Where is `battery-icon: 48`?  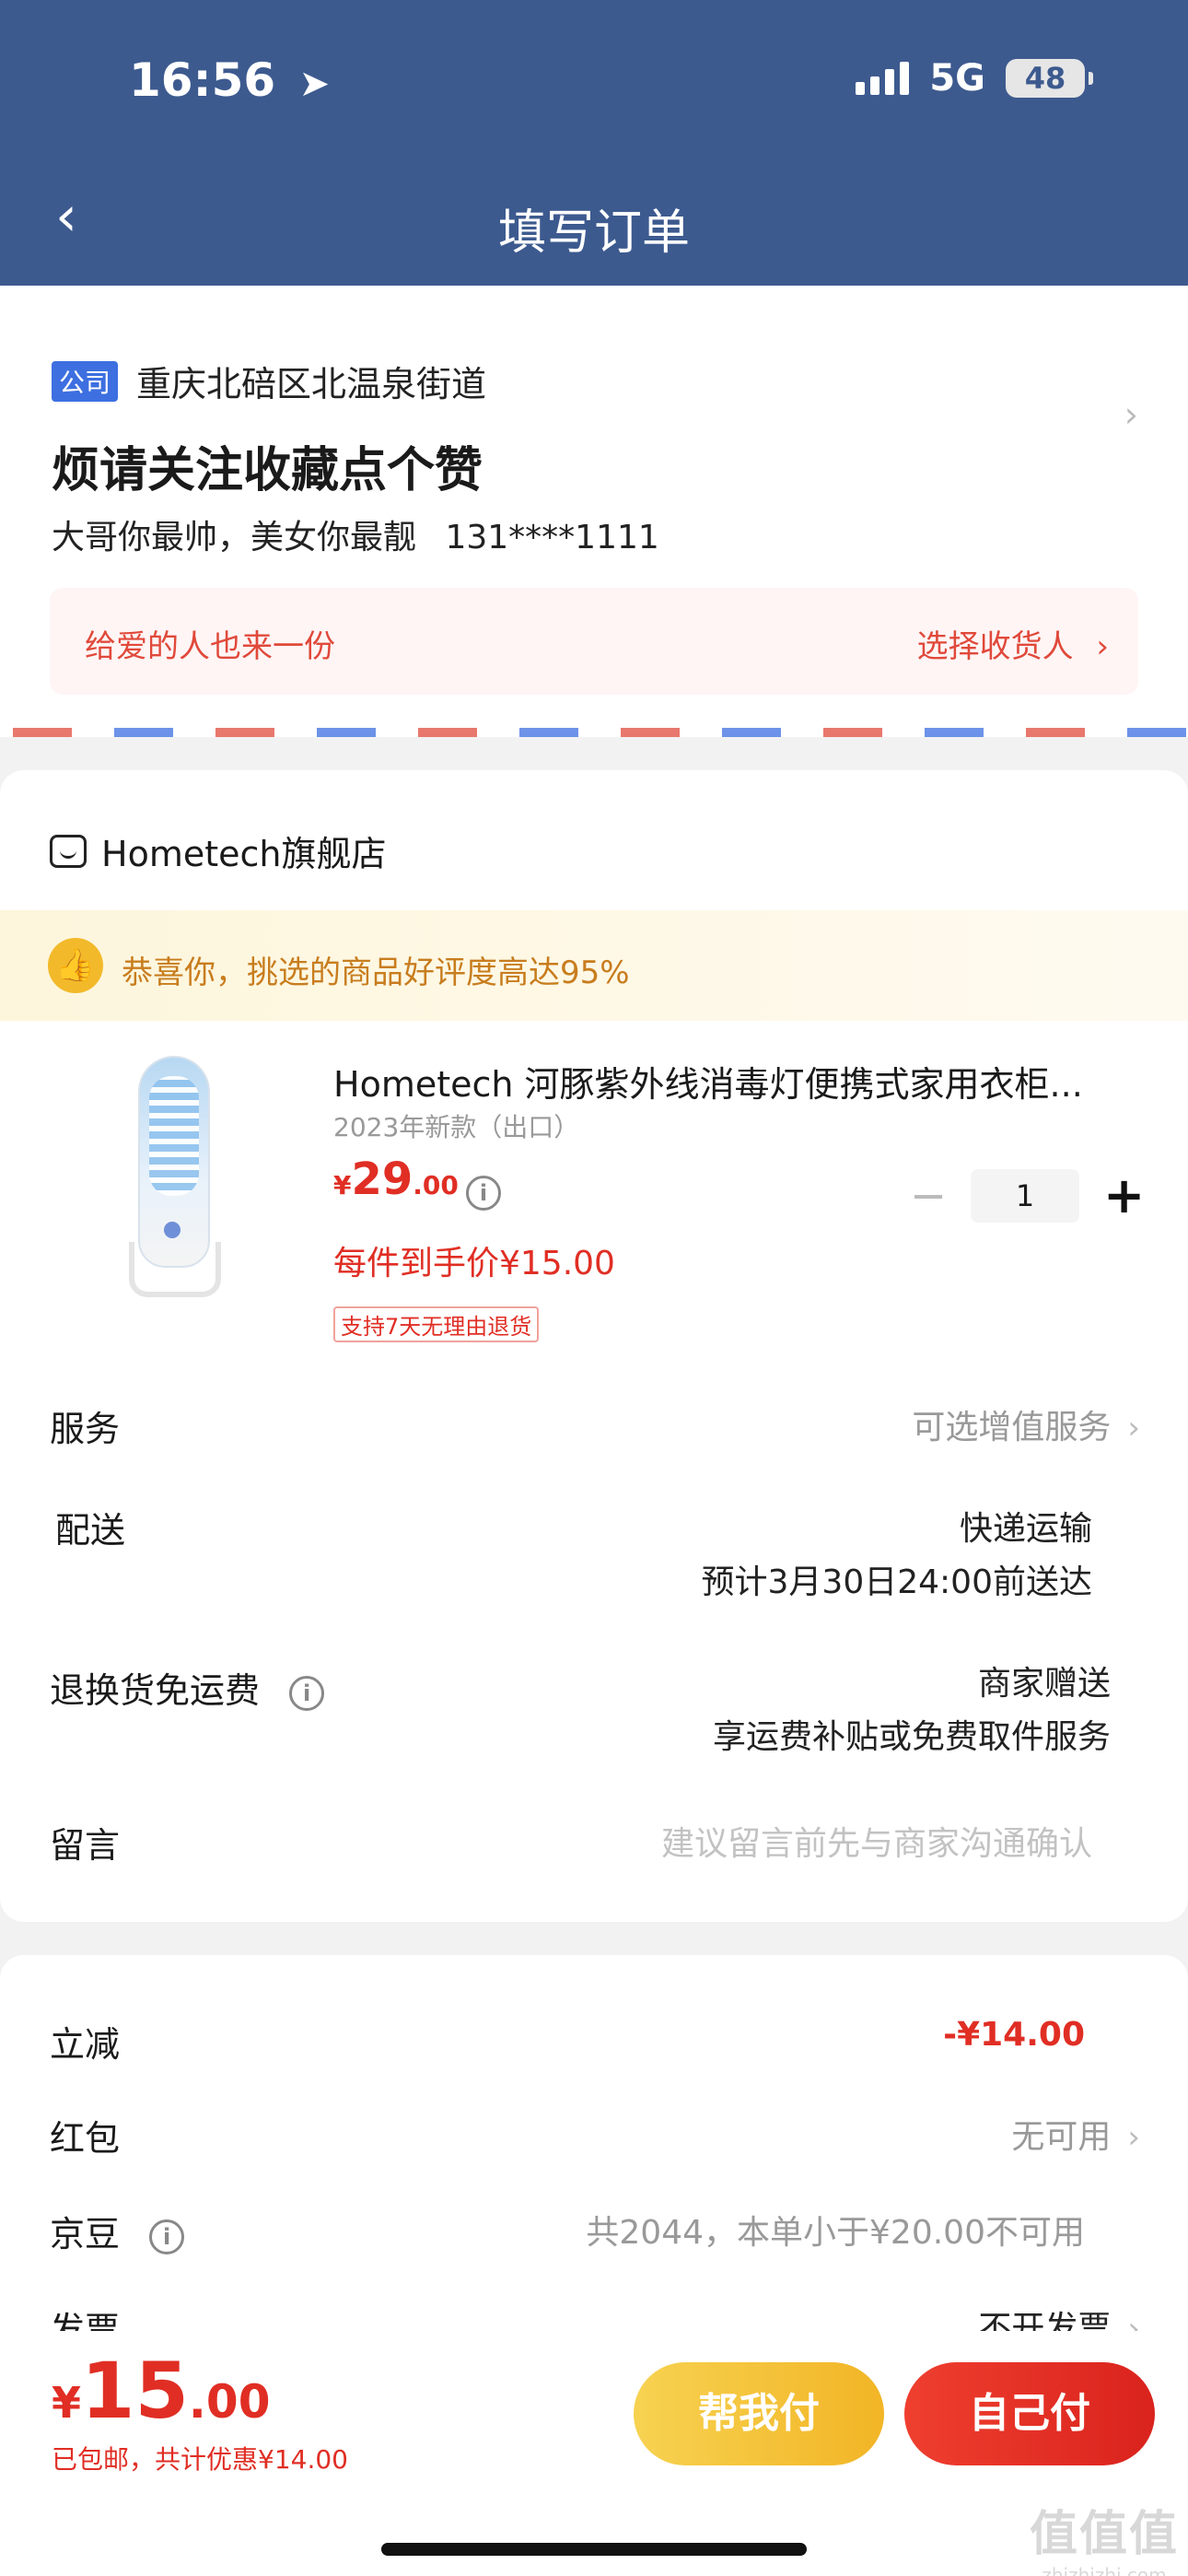
battery-icon: 48 is located at coordinates (1049, 78).